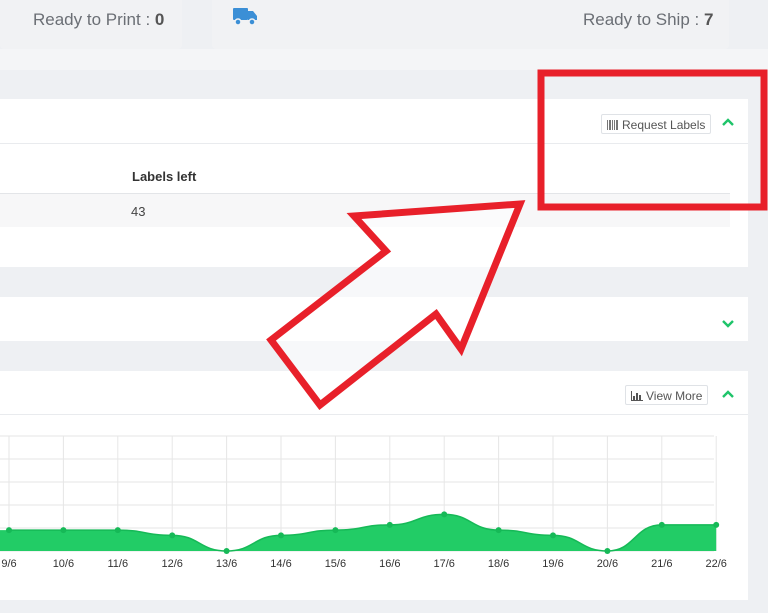 The height and width of the screenshot is (613, 768). What do you see at coordinates (335, 564) in the screenshot?
I see `x-tick-label: 15/6` at bounding box center [335, 564].